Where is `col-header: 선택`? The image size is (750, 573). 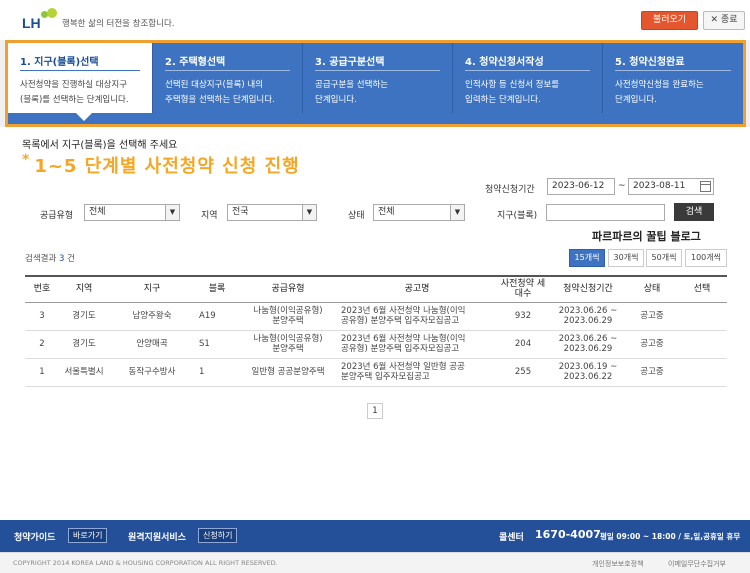 col-header: 선택 is located at coordinates (702, 289).